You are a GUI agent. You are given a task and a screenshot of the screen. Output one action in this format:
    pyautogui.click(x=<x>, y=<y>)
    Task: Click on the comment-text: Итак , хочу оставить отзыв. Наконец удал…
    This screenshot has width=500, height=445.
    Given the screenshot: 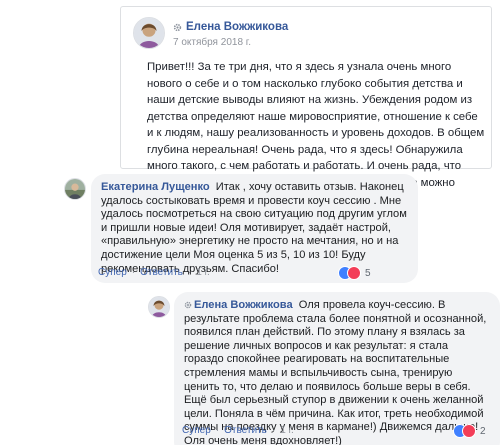 What is the action you would take?
    pyautogui.click(x=254, y=228)
    